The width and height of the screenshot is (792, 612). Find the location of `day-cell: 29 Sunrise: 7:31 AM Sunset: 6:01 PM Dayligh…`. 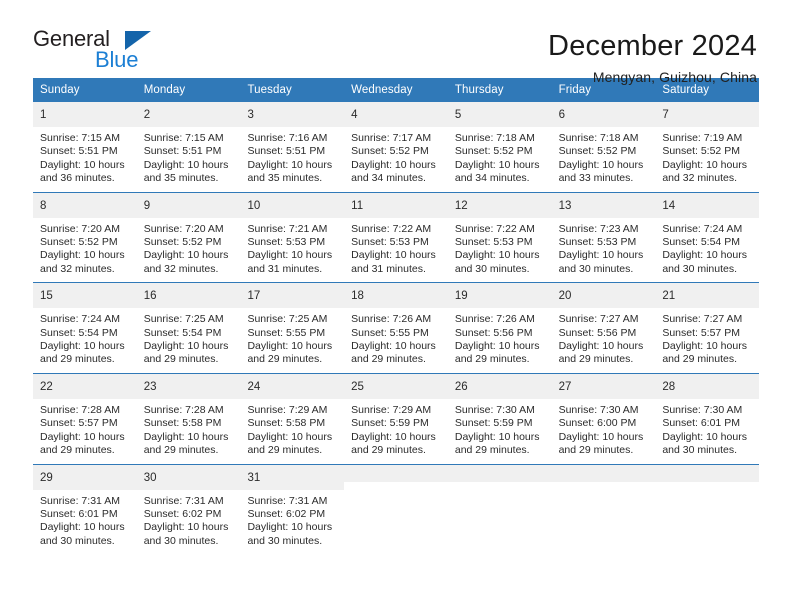

day-cell: 29 Sunrise: 7:31 AM Sunset: 6:01 PM Dayligh… is located at coordinates (85, 509).